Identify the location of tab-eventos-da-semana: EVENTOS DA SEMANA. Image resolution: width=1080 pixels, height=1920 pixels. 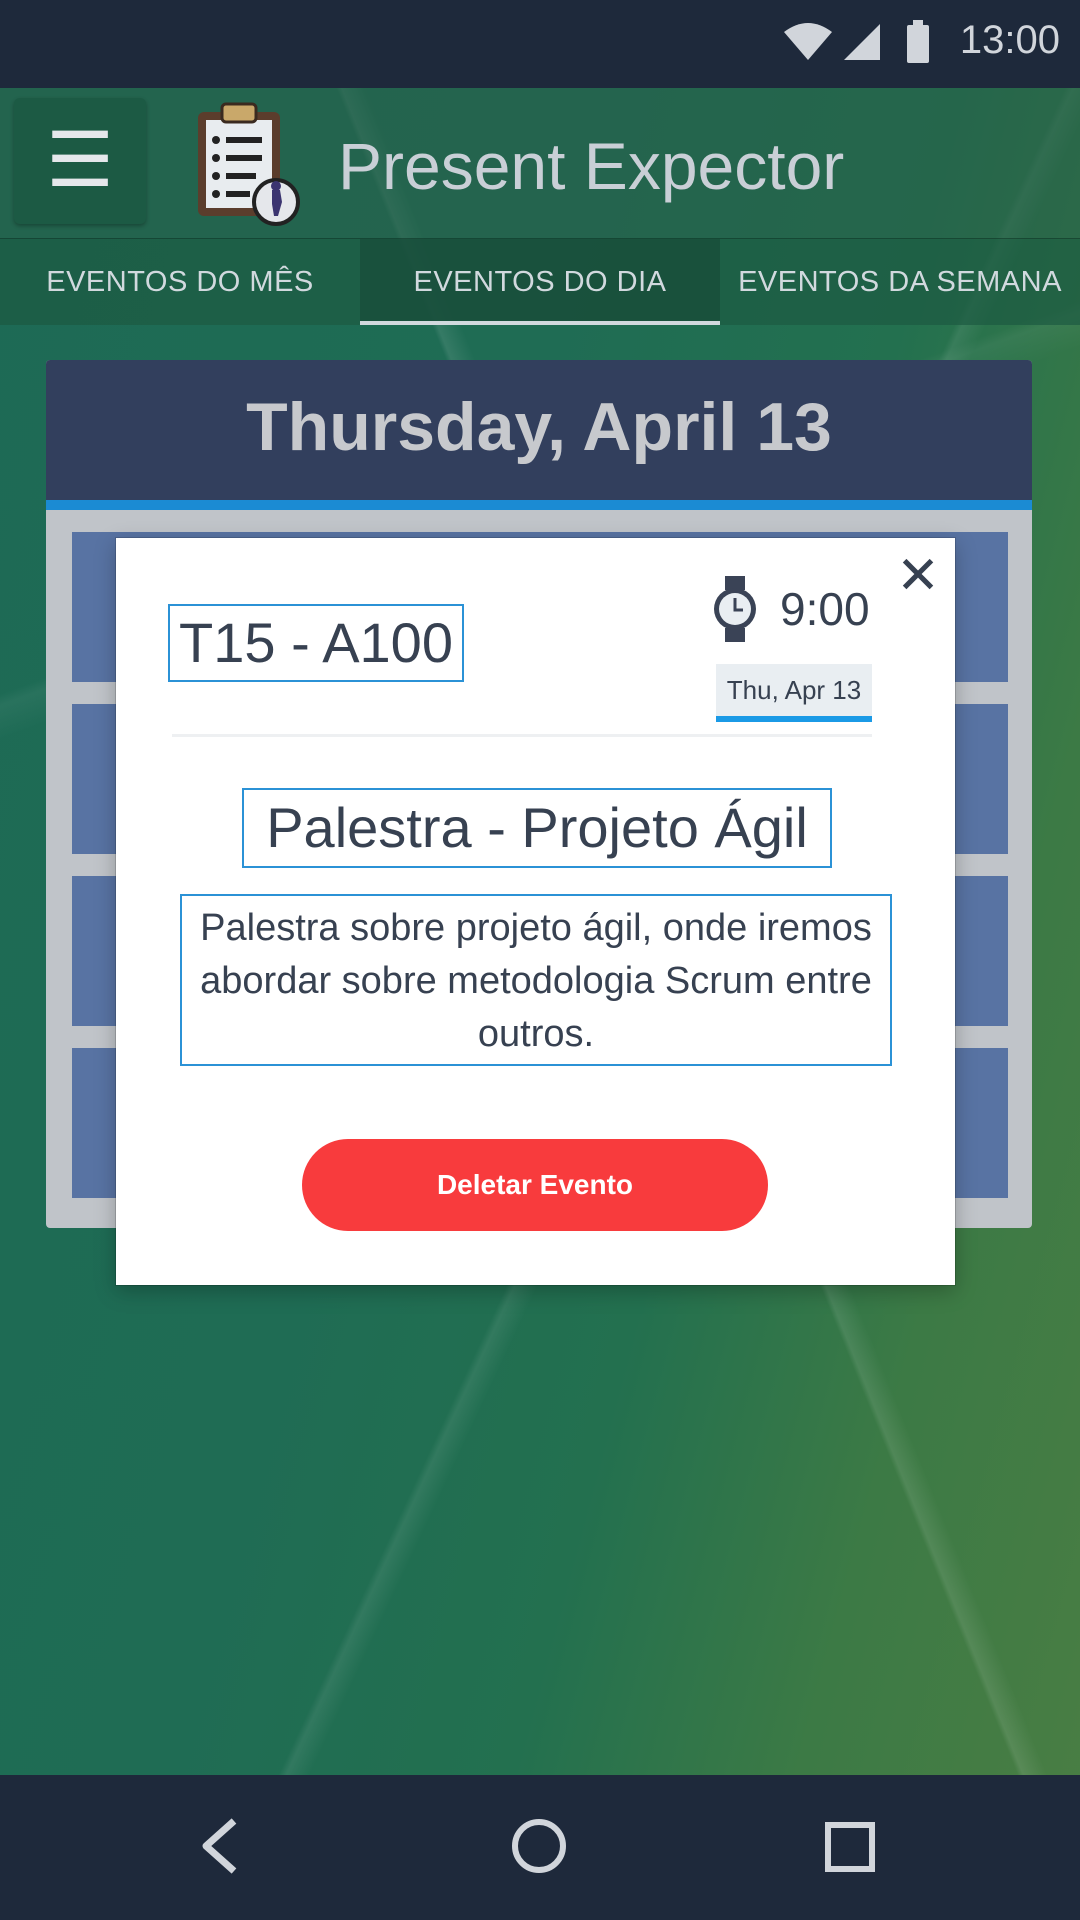
(900, 282).